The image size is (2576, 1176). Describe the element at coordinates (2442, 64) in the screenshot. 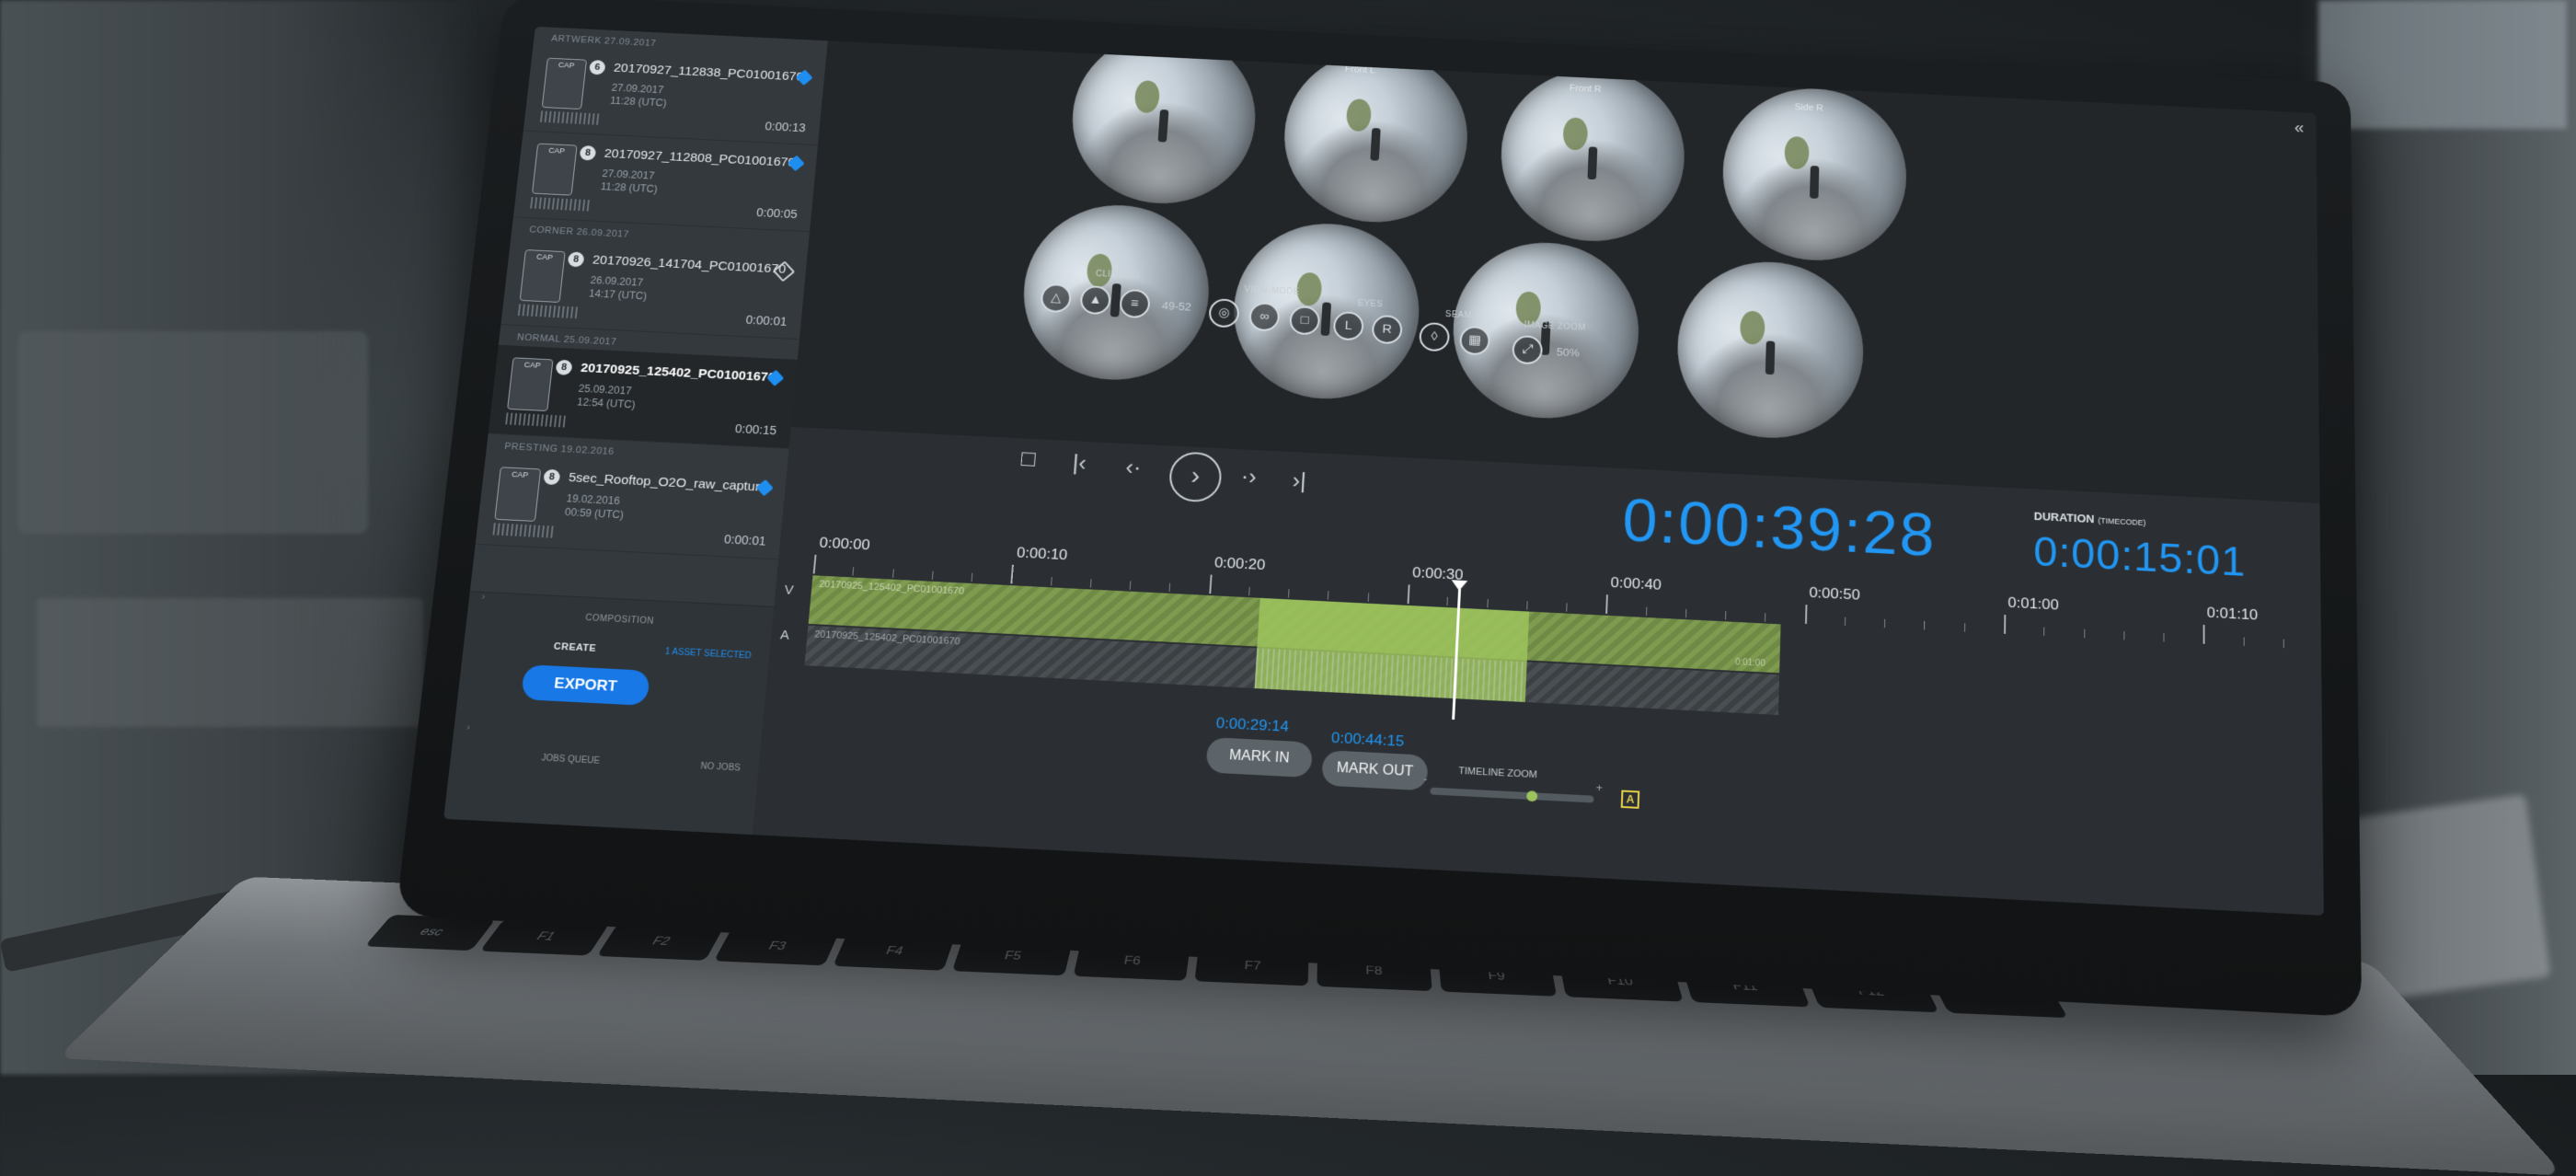

I see `background-window` at that location.